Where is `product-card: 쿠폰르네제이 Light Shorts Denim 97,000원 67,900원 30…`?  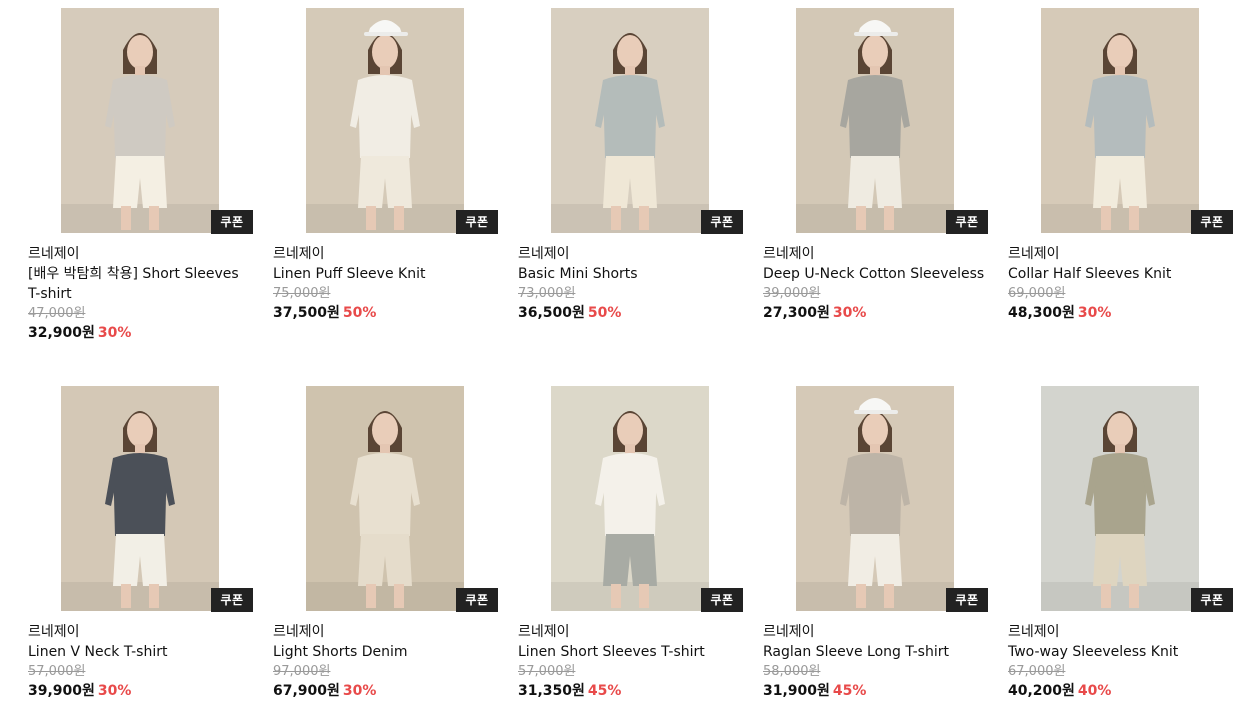
product-card: 쿠폰르네제이 Light Shorts Denim 97,000원 67,900원 30… is located at coordinates (386, 543).